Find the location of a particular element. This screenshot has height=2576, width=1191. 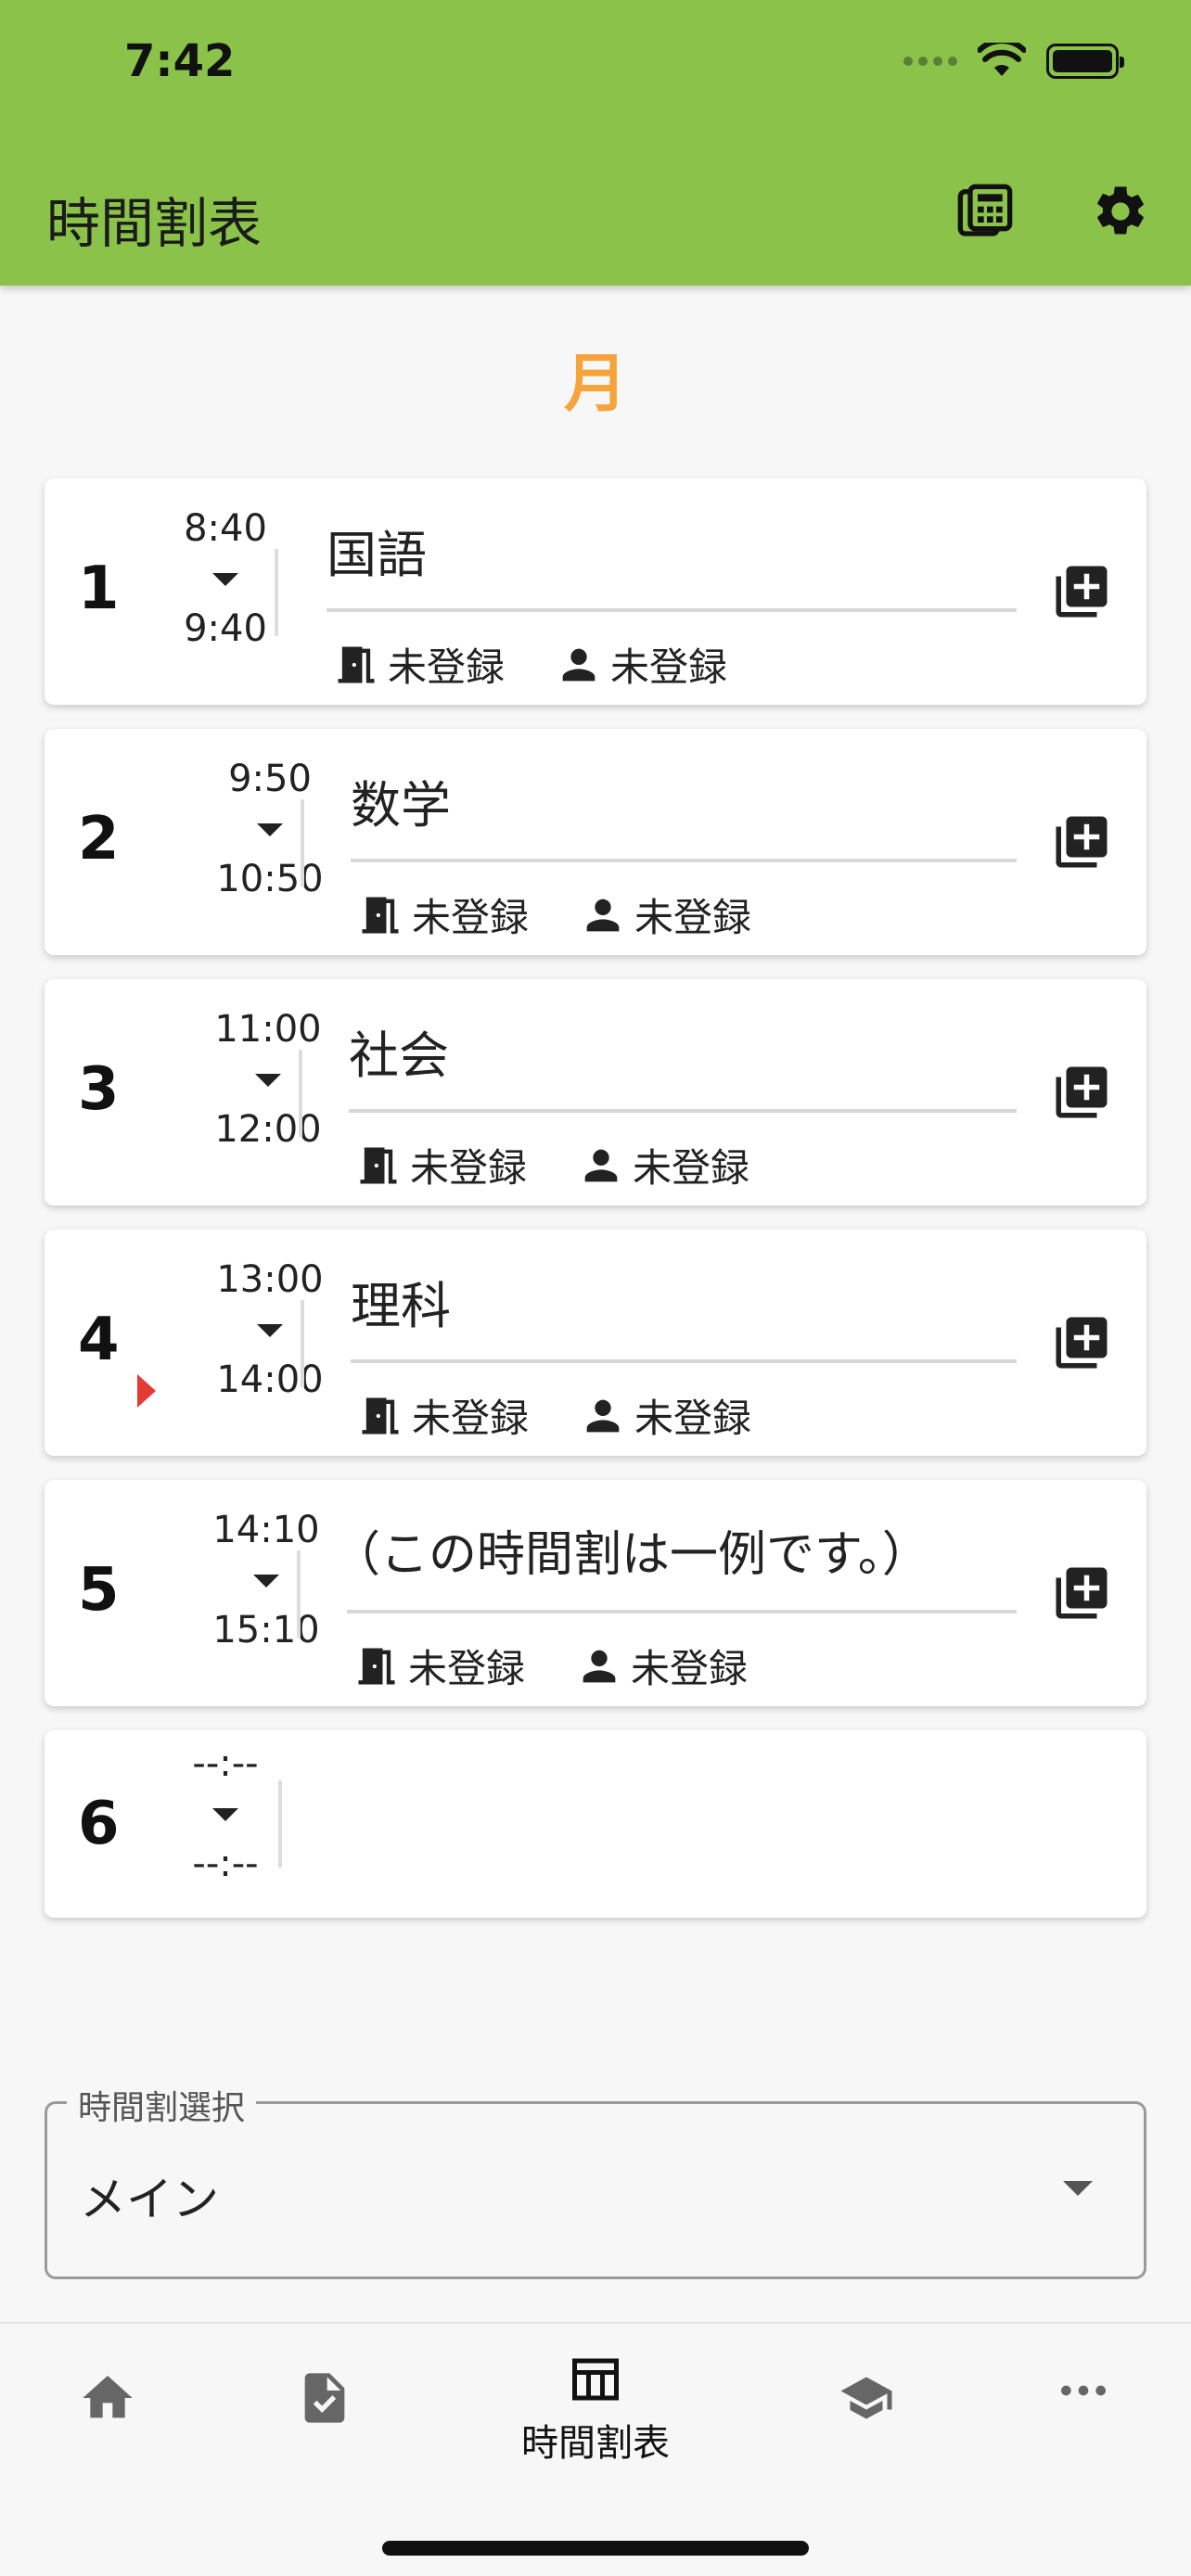

end-time: 12:00 is located at coordinates (268, 1129).